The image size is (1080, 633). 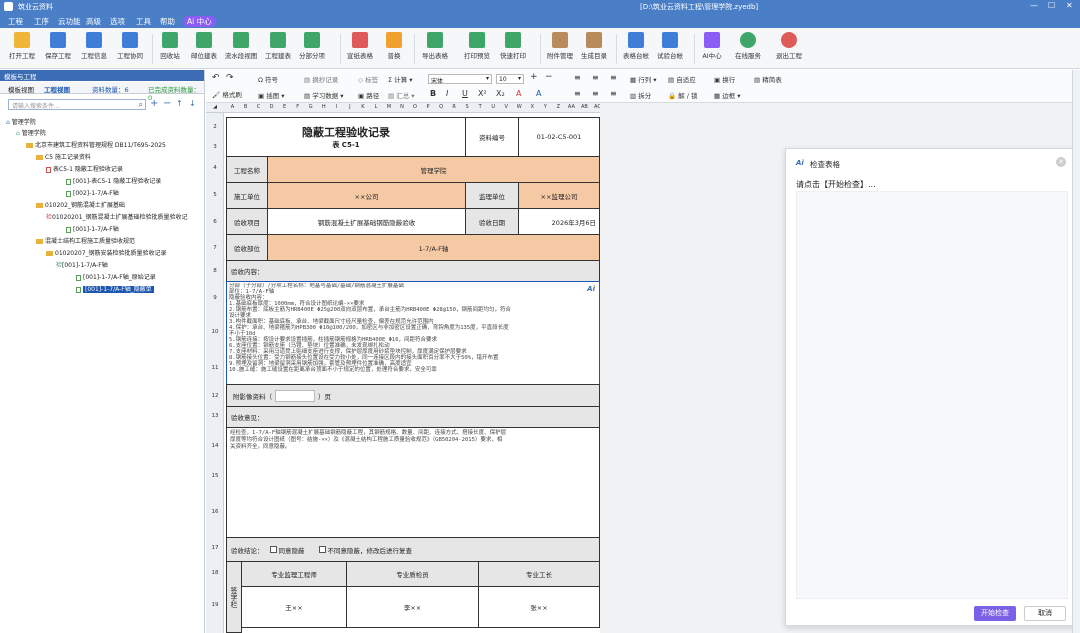 What do you see at coordinates (549, 77) in the screenshot?
I see `font-shrink-icon: −` at bounding box center [549, 77].